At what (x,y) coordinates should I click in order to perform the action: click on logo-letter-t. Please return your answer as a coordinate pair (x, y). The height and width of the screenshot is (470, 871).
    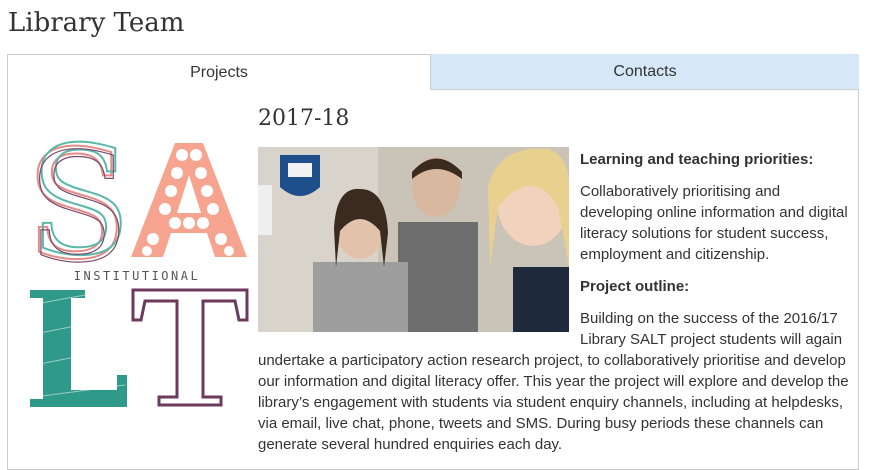
    Looking at the image, I should click on (190, 347).